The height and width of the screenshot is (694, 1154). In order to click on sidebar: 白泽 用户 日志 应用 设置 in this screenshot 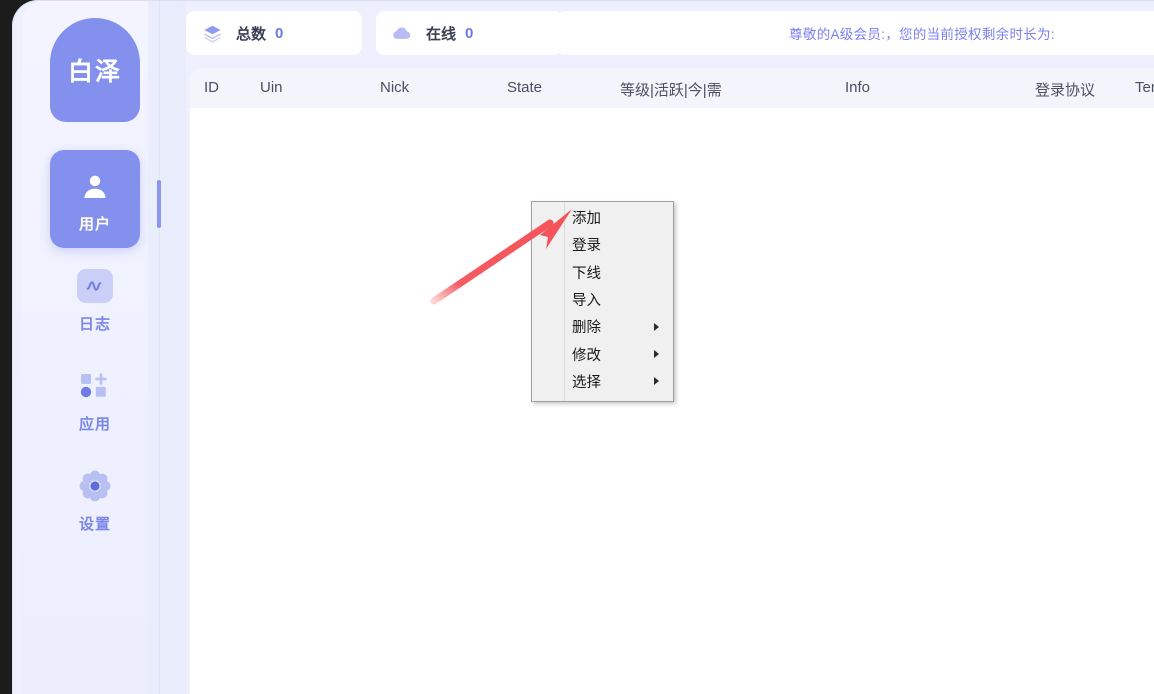, I will do `click(85, 347)`.